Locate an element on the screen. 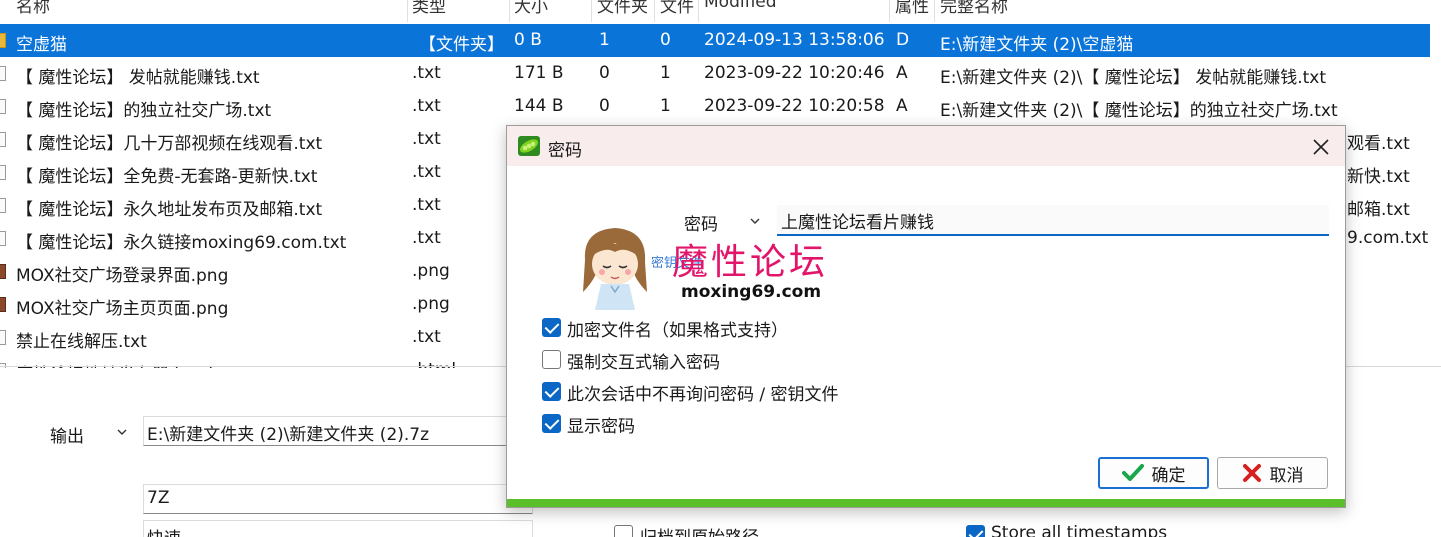 This screenshot has height=537, width=1441. full-path: E:\新建文件夹 (2)\【 魔性论坛】的独立社交广场.txt is located at coordinates (1139, 111).